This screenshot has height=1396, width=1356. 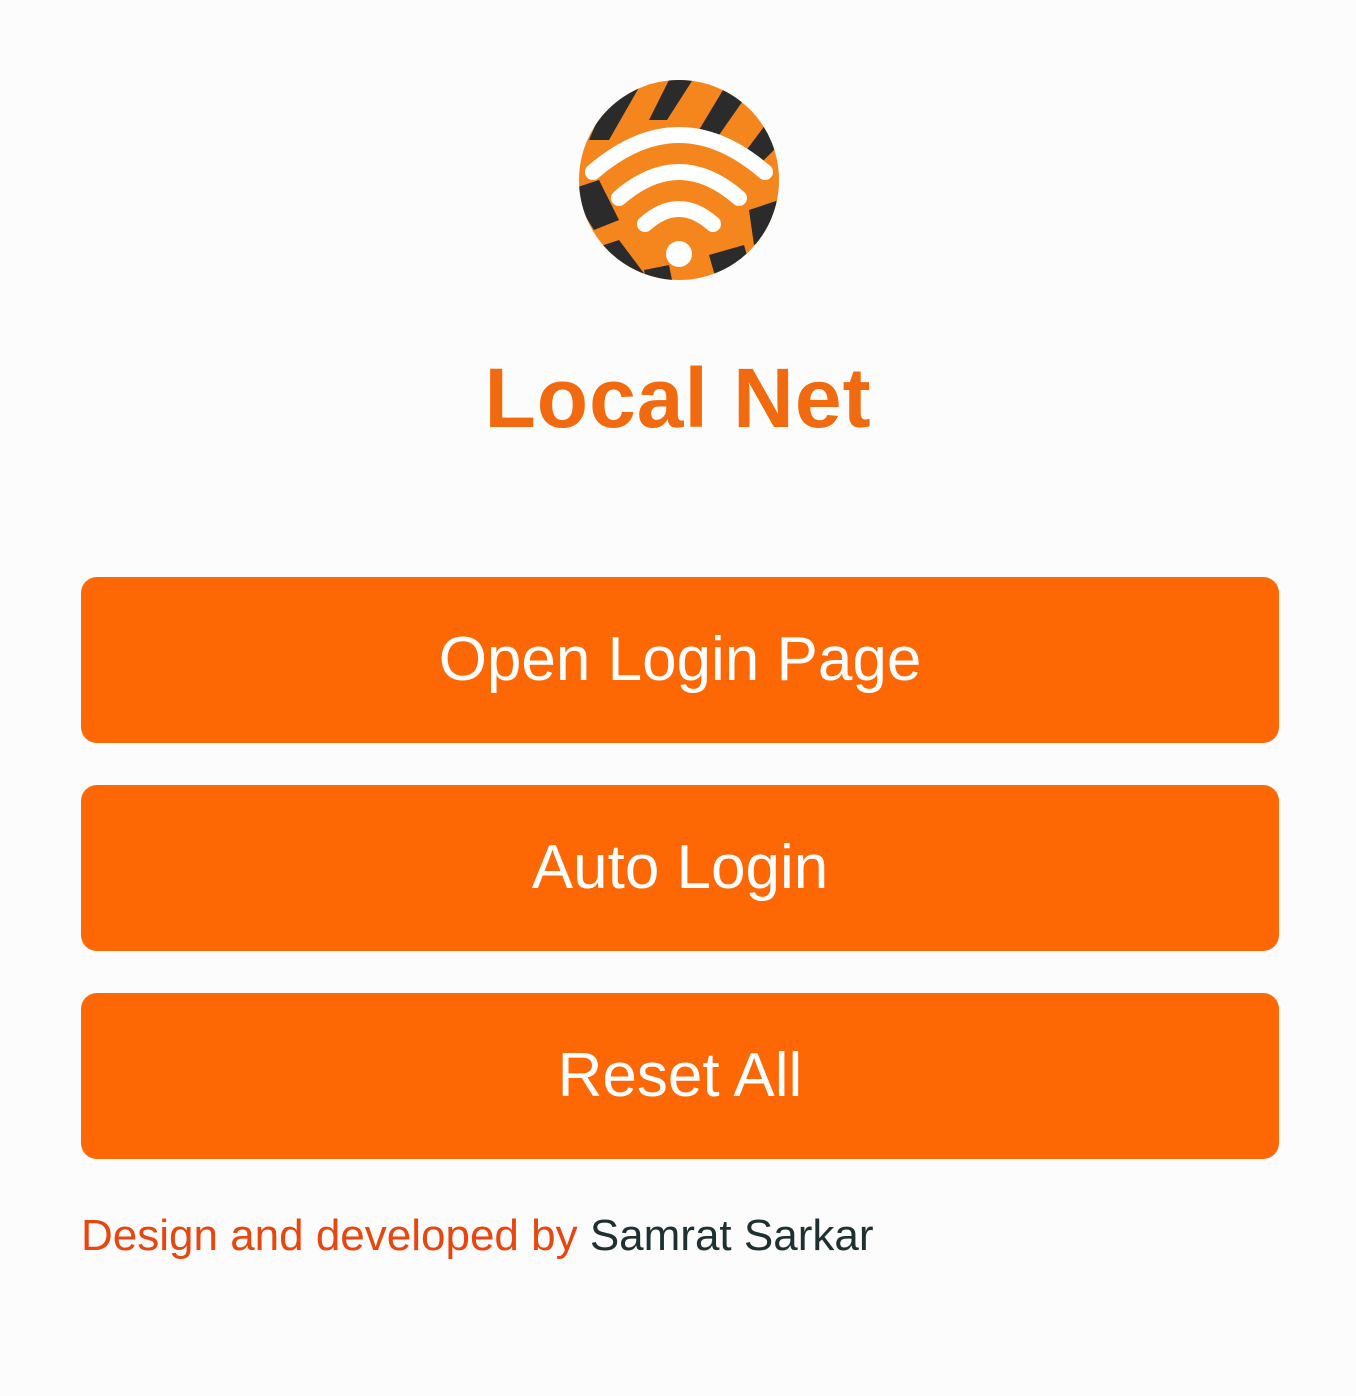 What do you see at coordinates (678, 398) in the screenshot?
I see `app-title: Local Net` at bounding box center [678, 398].